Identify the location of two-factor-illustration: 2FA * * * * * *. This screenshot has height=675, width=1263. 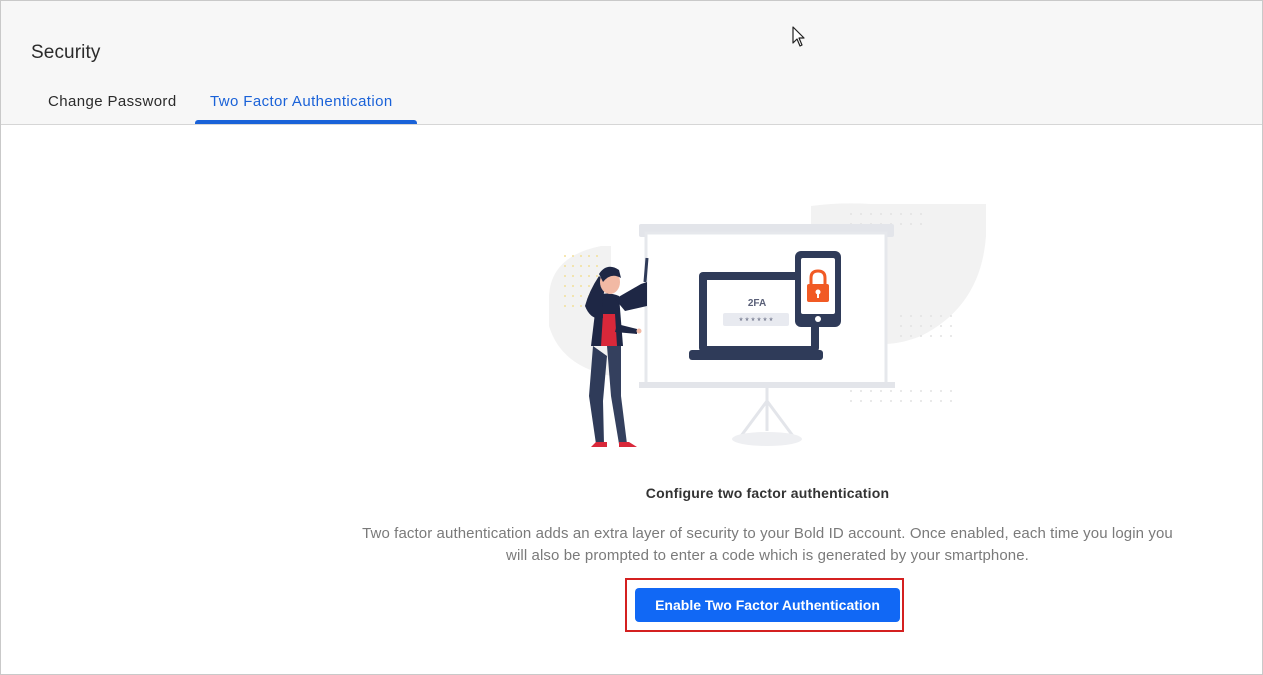
(767, 325).